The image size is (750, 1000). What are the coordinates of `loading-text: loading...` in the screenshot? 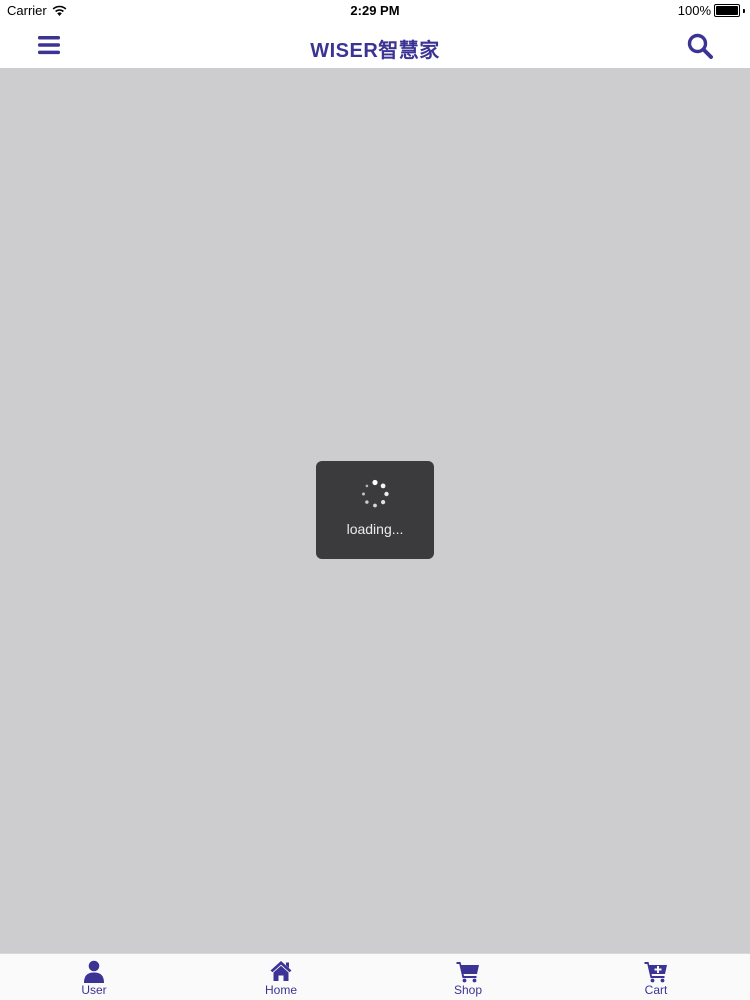 It's located at (375, 529).